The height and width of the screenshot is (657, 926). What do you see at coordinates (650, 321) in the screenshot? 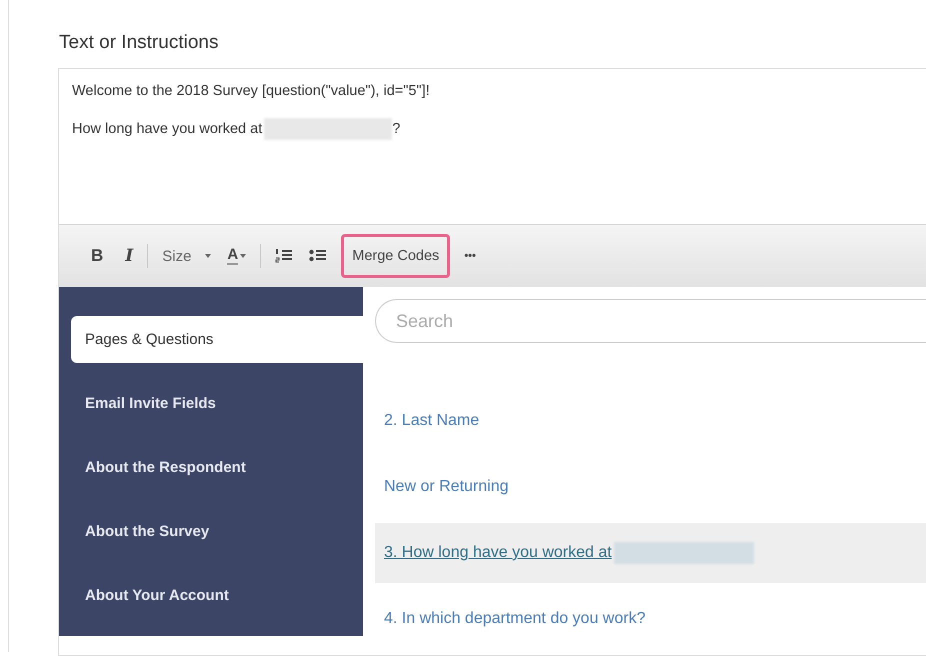
I see `search-field: Search` at bounding box center [650, 321].